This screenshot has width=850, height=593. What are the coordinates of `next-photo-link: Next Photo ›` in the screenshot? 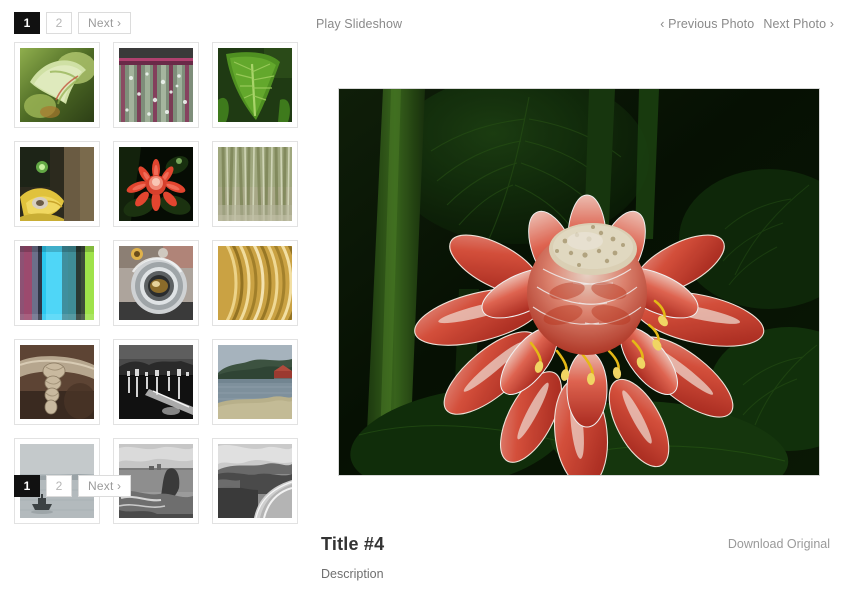 It's located at (798, 24).